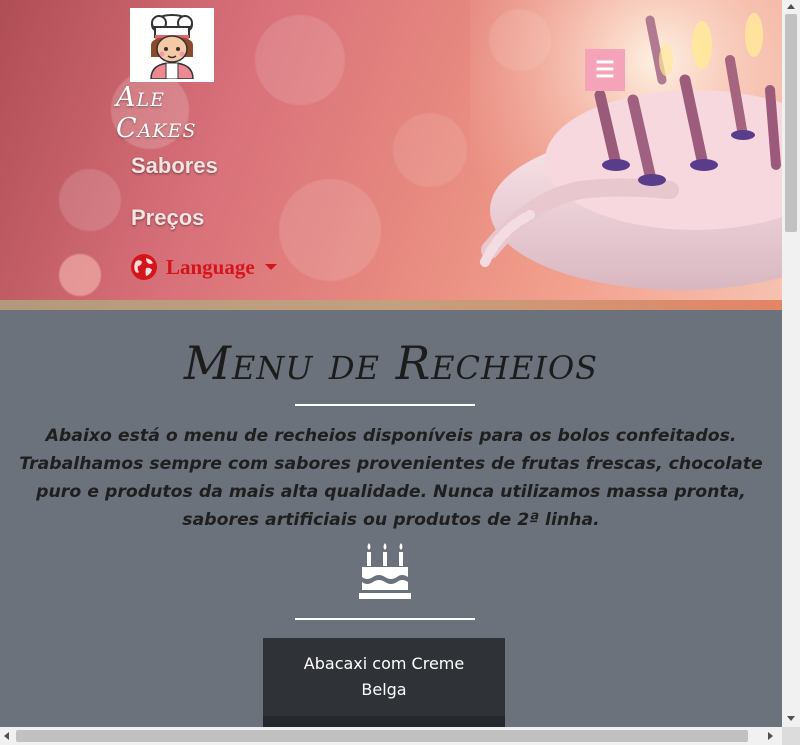 This screenshot has height=745, width=800. I want to click on scroll-right-arrow-icon, so click(770, 736).